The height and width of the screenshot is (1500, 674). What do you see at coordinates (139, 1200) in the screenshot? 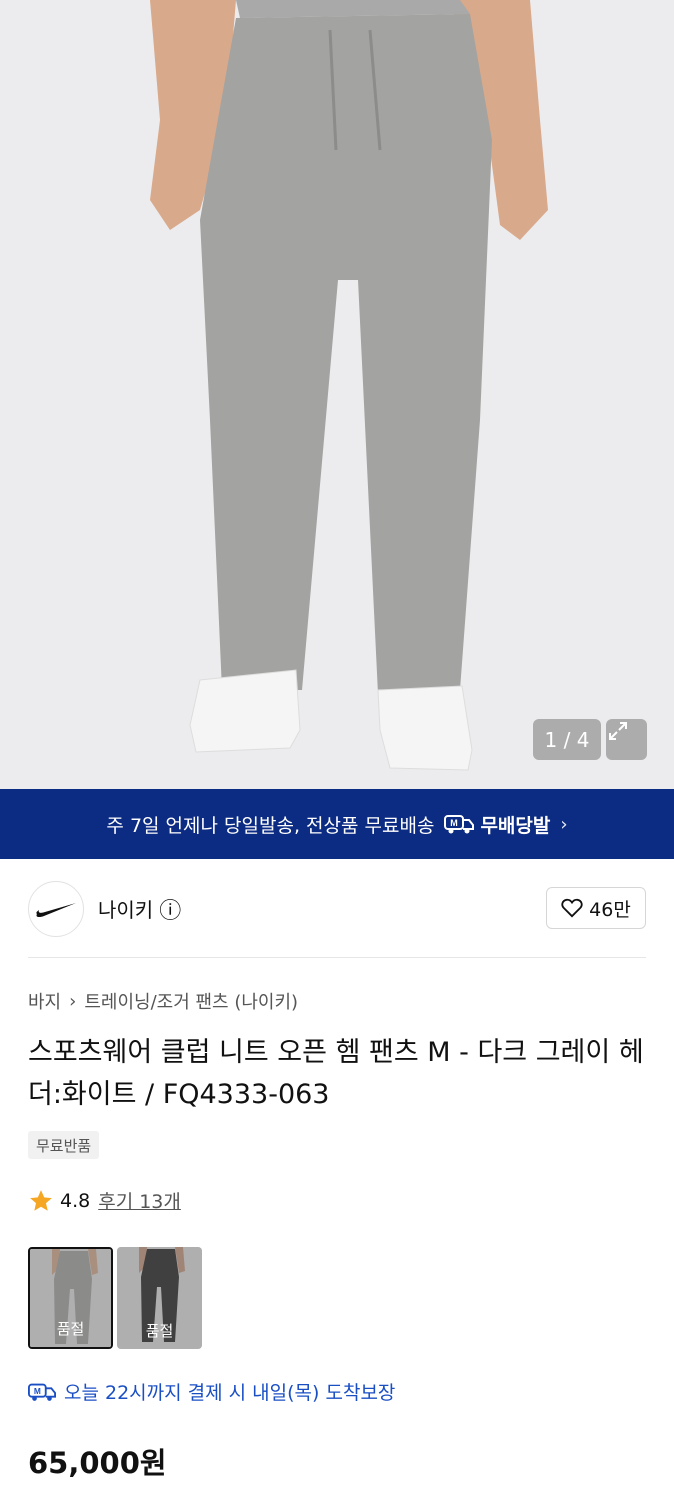
I see `reviews-link: 후기 13개` at bounding box center [139, 1200].